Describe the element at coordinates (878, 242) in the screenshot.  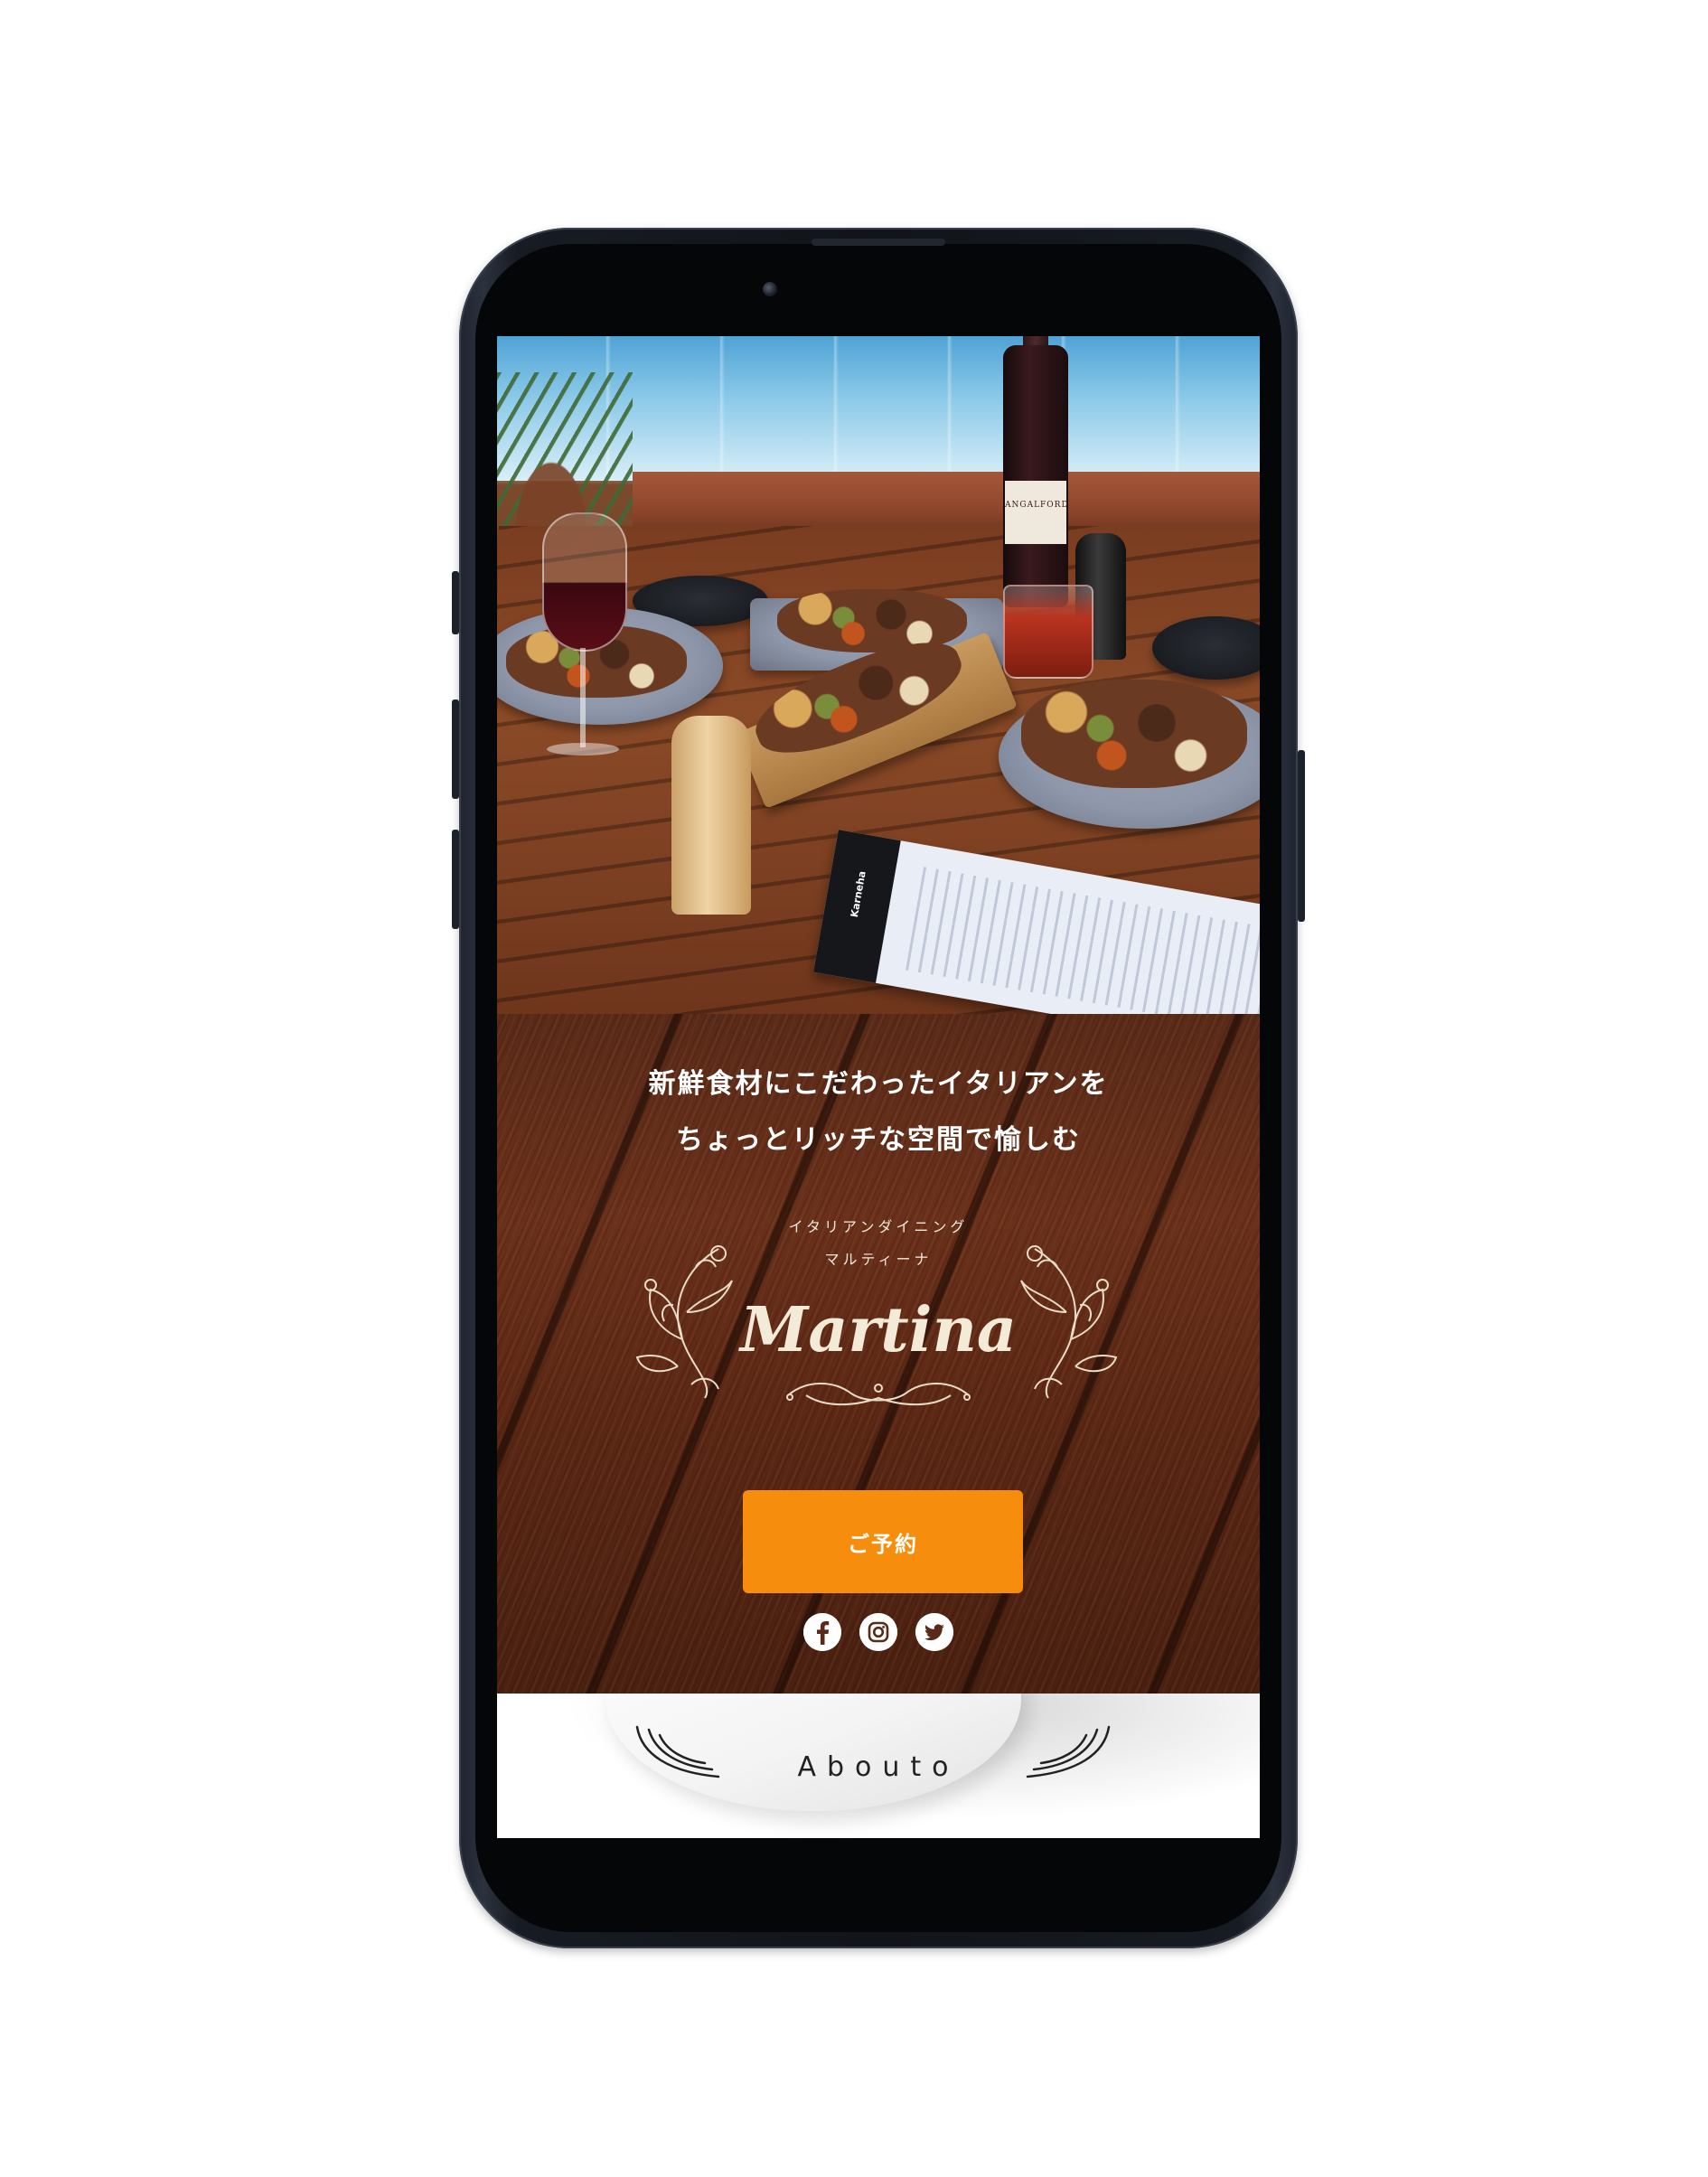
I see `speaker-grille` at that location.